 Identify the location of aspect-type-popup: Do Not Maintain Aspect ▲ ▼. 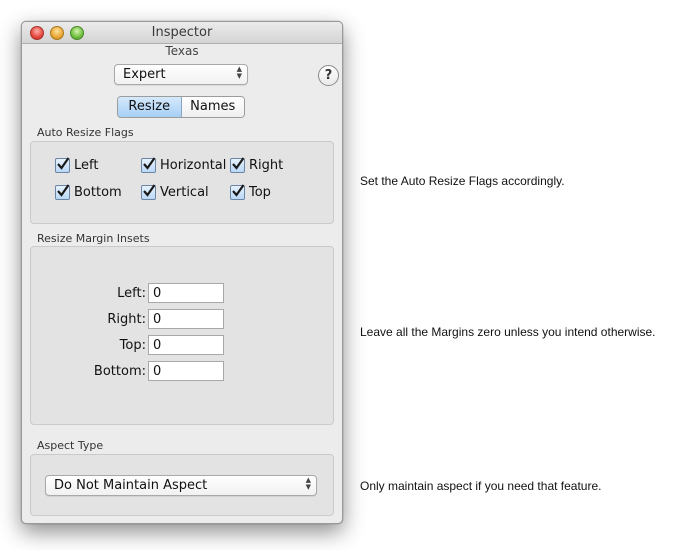
(181, 485).